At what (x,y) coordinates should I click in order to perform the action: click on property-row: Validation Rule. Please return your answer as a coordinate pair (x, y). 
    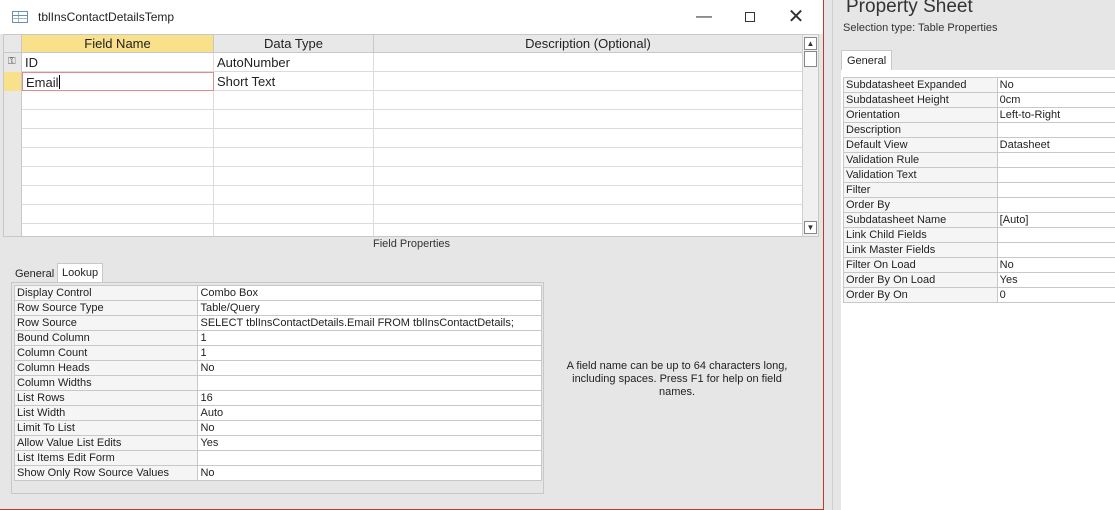
    Looking at the image, I should click on (979, 160).